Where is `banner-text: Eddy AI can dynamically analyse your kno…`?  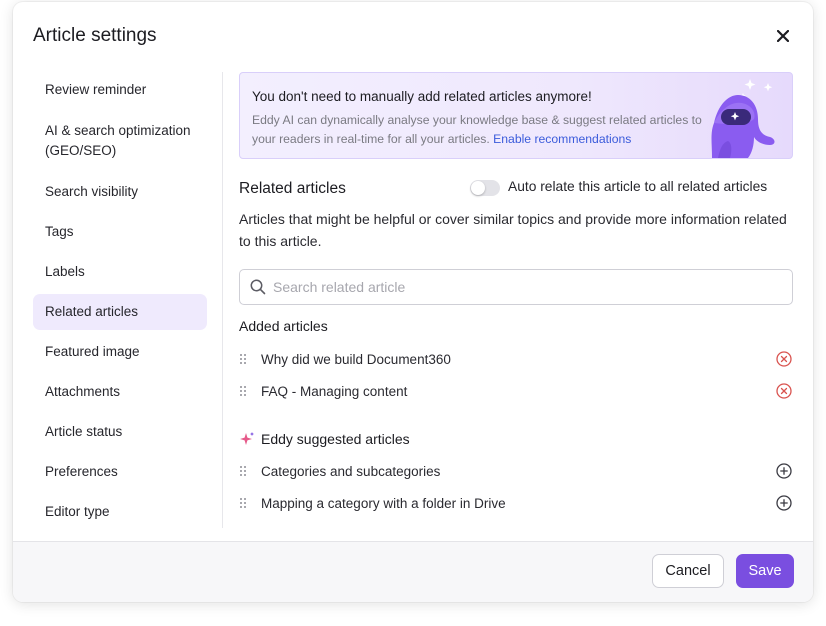 banner-text: Eddy AI can dynamically analyse your kno… is located at coordinates (487, 130).